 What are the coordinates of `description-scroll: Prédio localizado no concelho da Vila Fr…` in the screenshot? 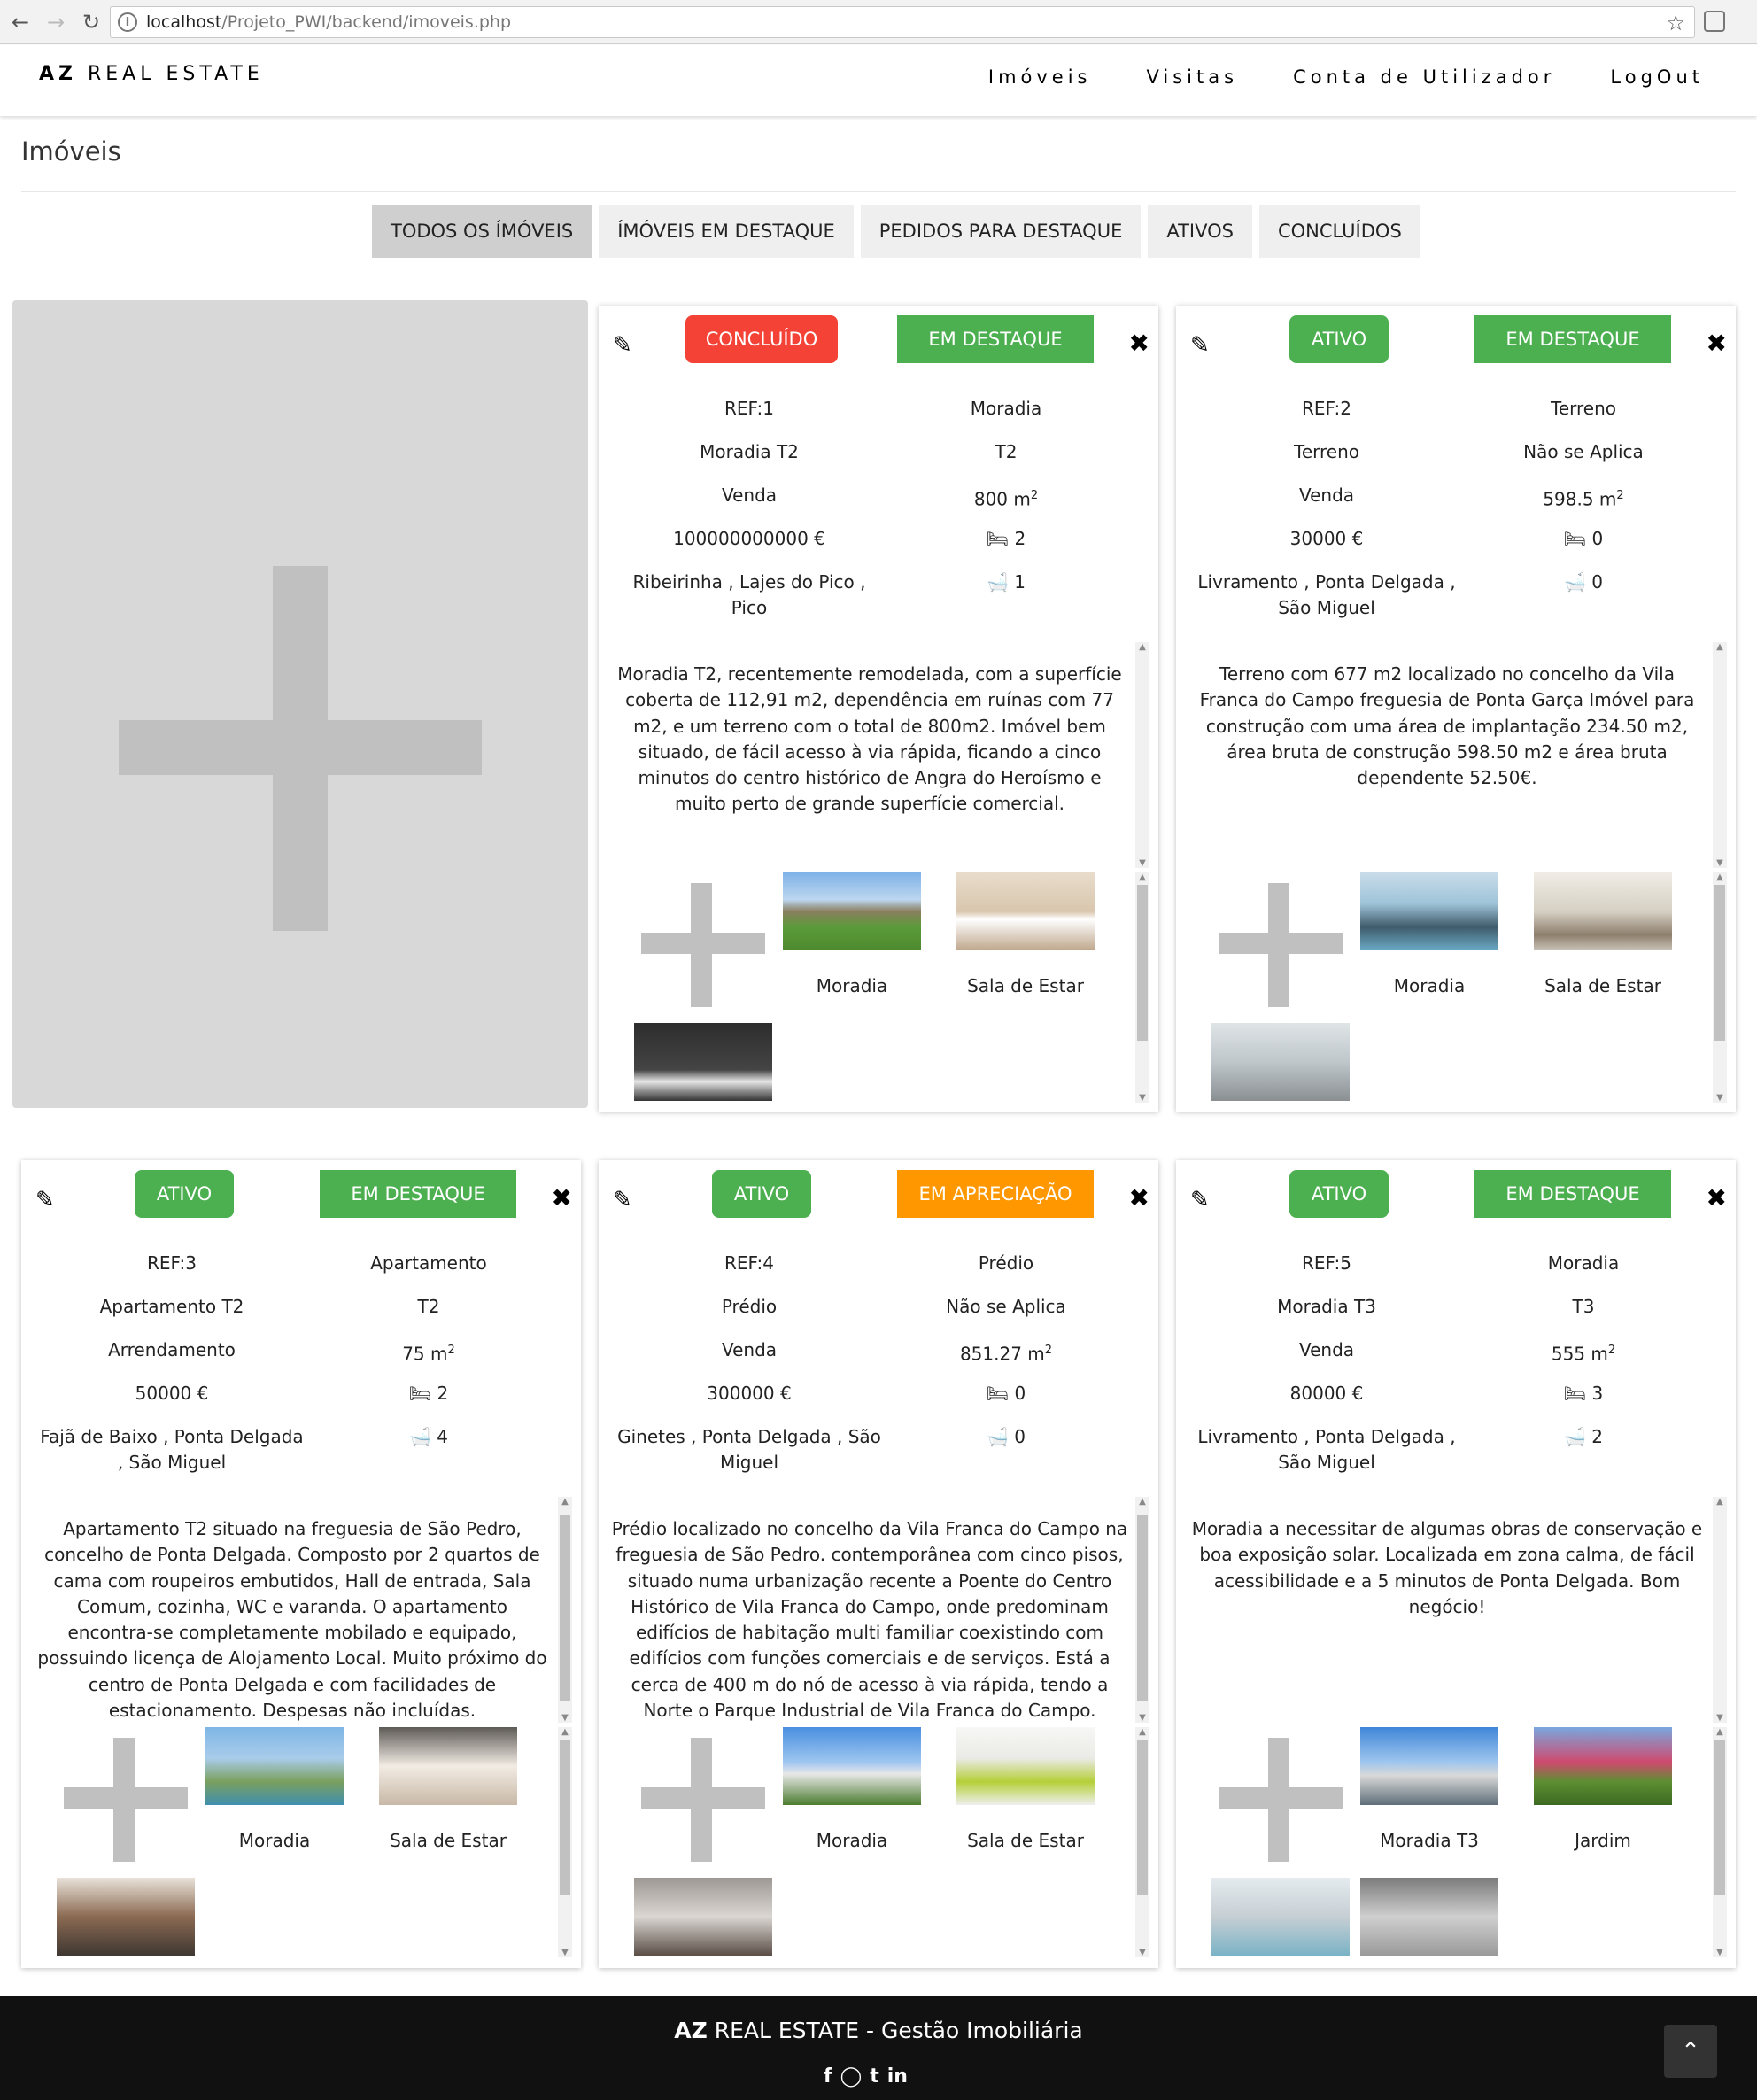 It's located at (878, 1610).